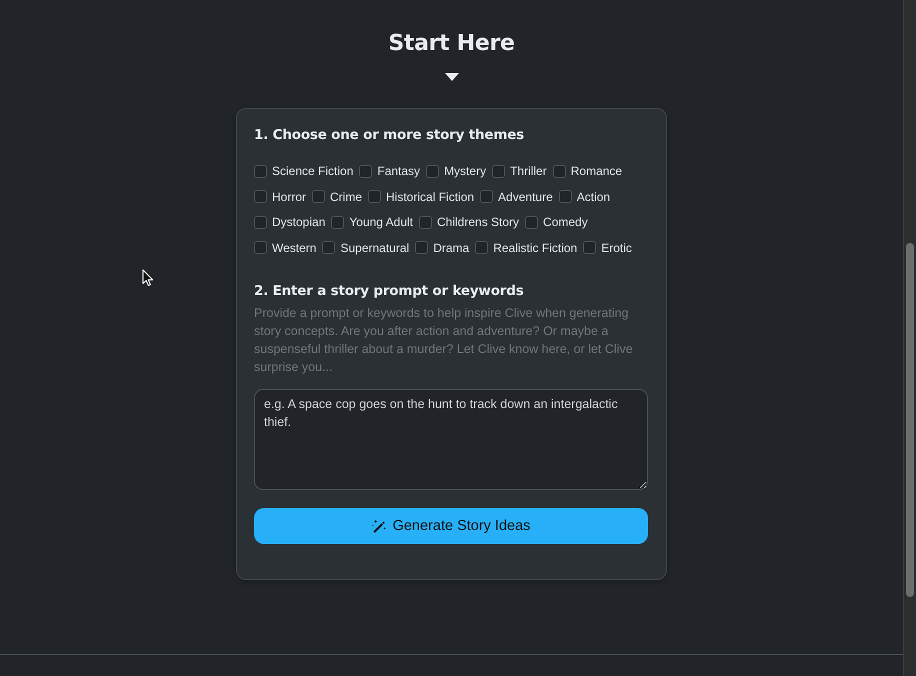 The width and height of the screenshot is (916, 676). I want to click on theme-label: Fantasy, so click(398, 171).